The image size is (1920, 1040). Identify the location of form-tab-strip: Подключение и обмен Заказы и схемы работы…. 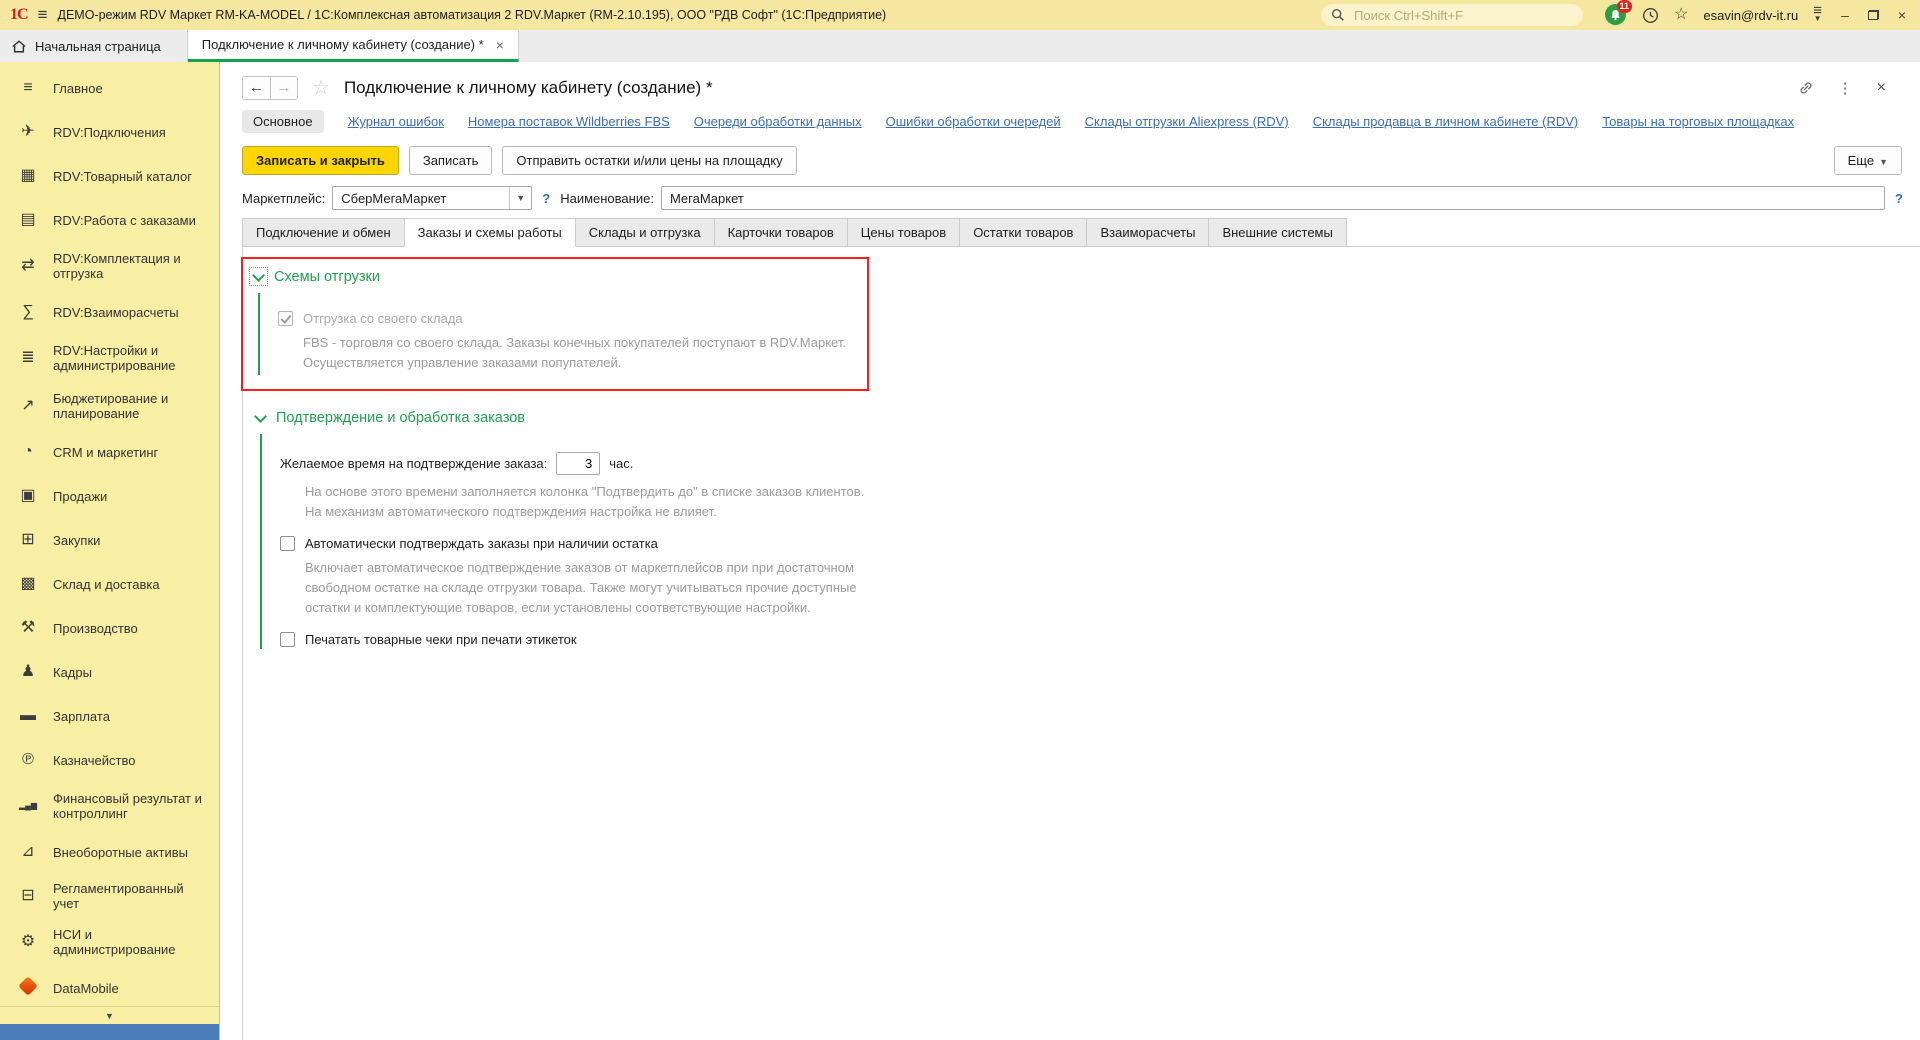
(1070, 232).